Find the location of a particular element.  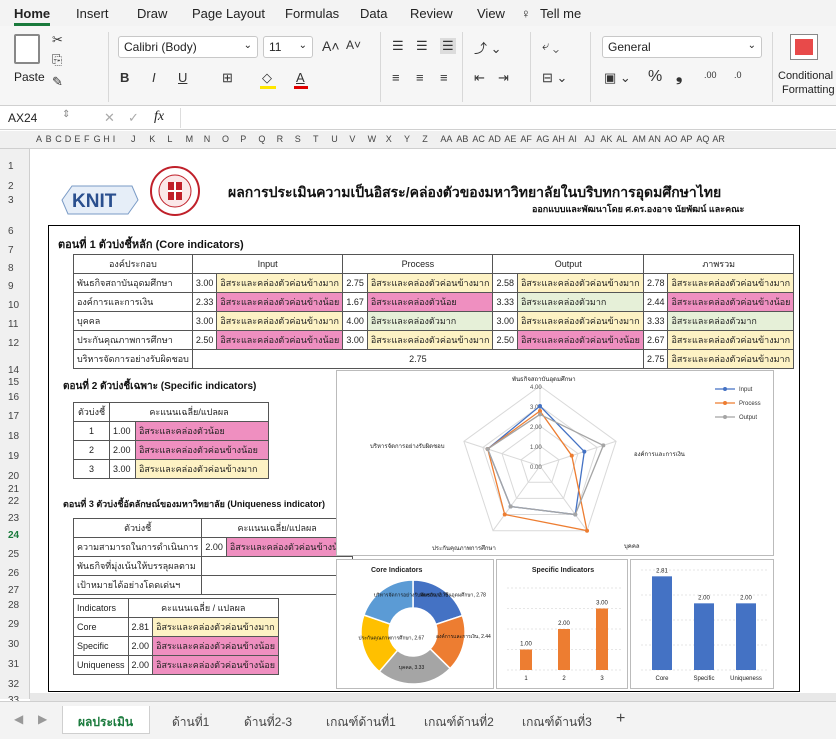

tab-formulas: Formulas is located at coordinates (312, 13).